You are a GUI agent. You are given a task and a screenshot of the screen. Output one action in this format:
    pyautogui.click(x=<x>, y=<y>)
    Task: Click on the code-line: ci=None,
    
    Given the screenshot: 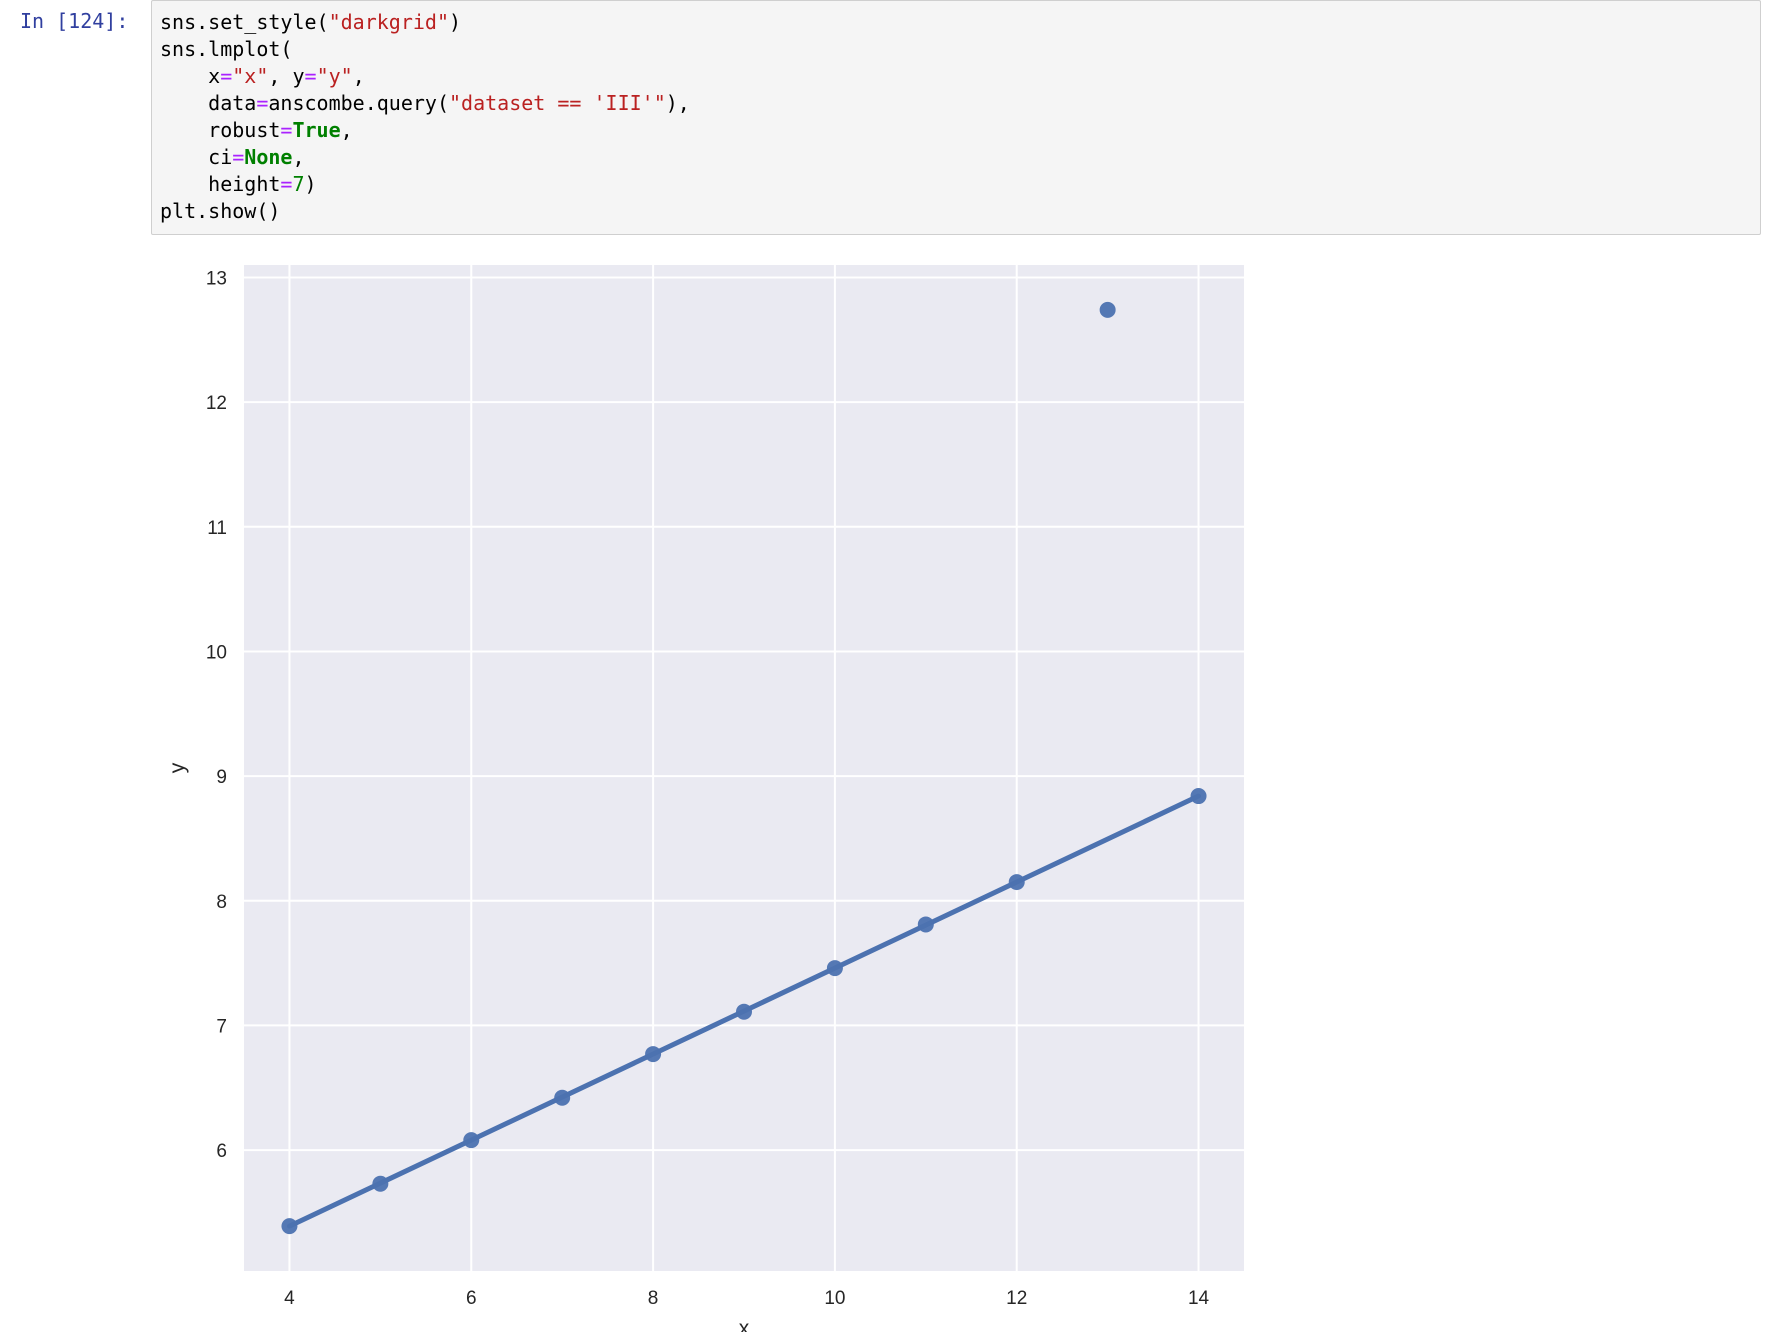 What is the action you would take?
    pyautogui.click(x=956, y=157)
    